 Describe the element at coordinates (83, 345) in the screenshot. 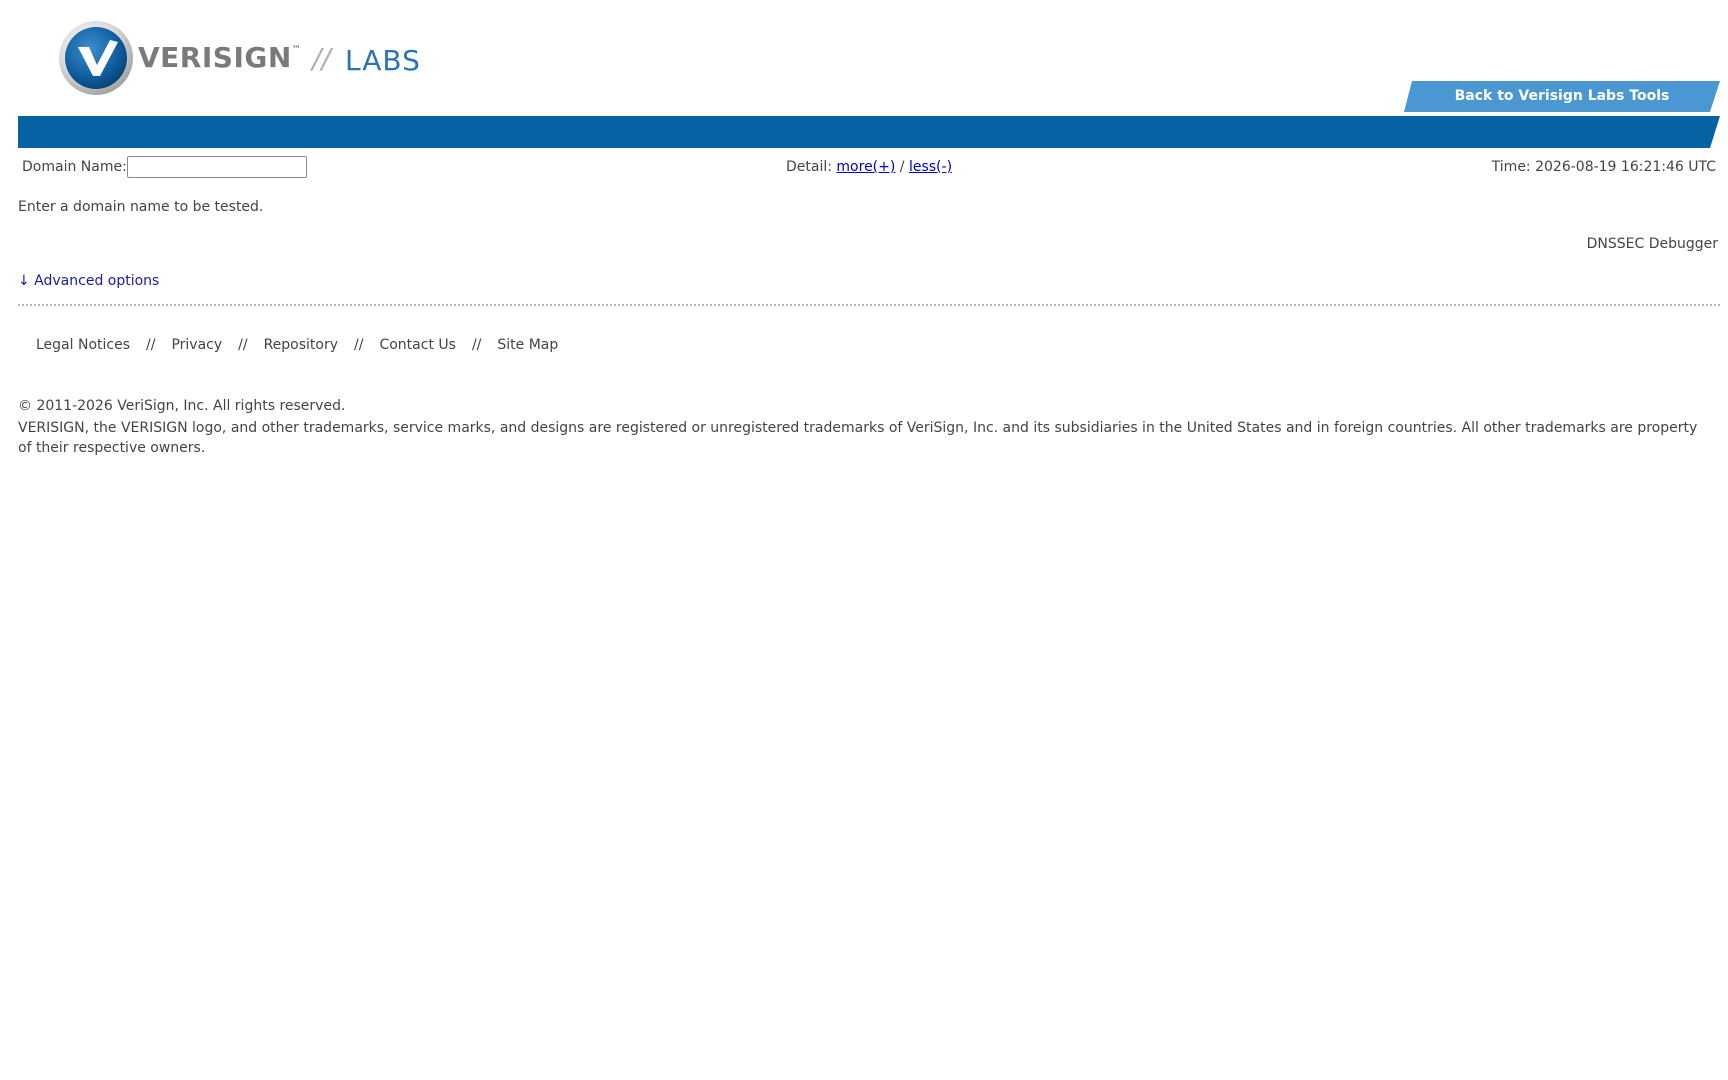

I see `footer-link-legal-notices: Legal Notices` at that location.